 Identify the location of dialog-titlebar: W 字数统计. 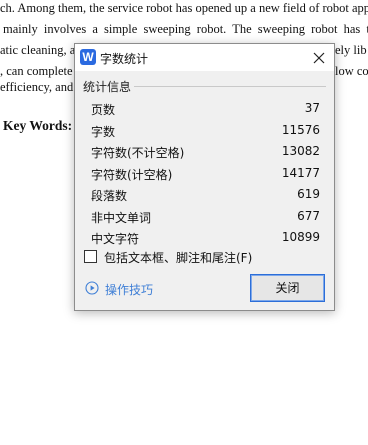
(204, 57).